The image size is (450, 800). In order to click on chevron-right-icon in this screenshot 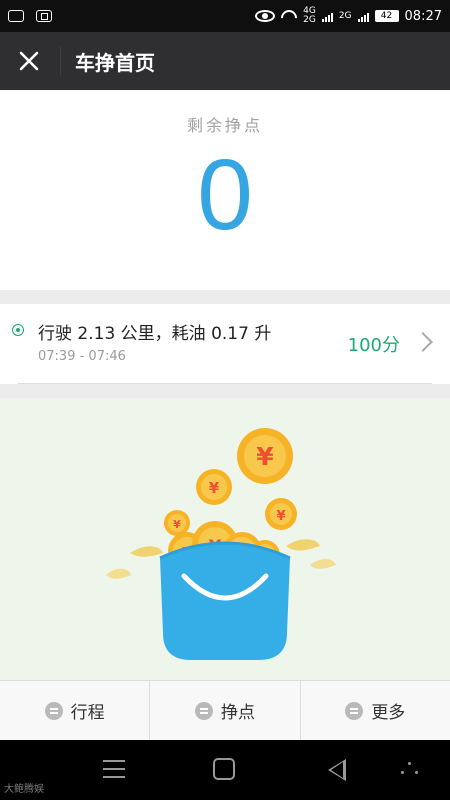, I will do `click(423, 342)`.